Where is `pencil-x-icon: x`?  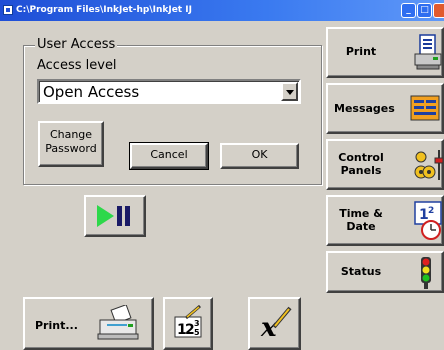 pencil-x-icon: x is located at coordinates (276, 324).